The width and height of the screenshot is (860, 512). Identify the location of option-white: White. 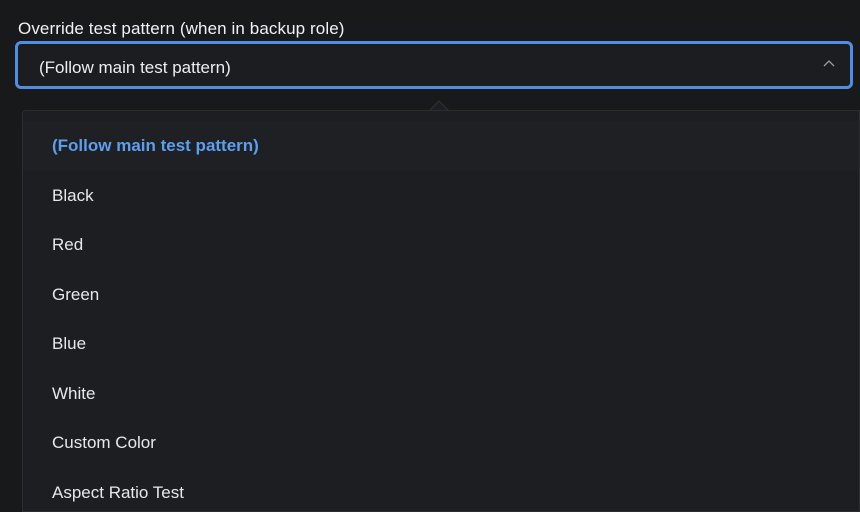
(441, 394).